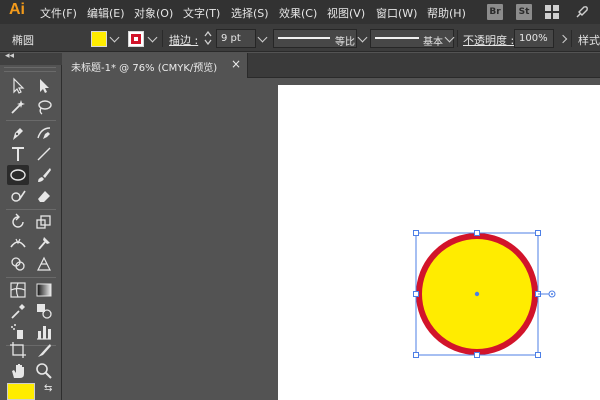  Describe the element at coordinates (44, 133) in the screenshot. I see `curvature-tool-icon` at that location.